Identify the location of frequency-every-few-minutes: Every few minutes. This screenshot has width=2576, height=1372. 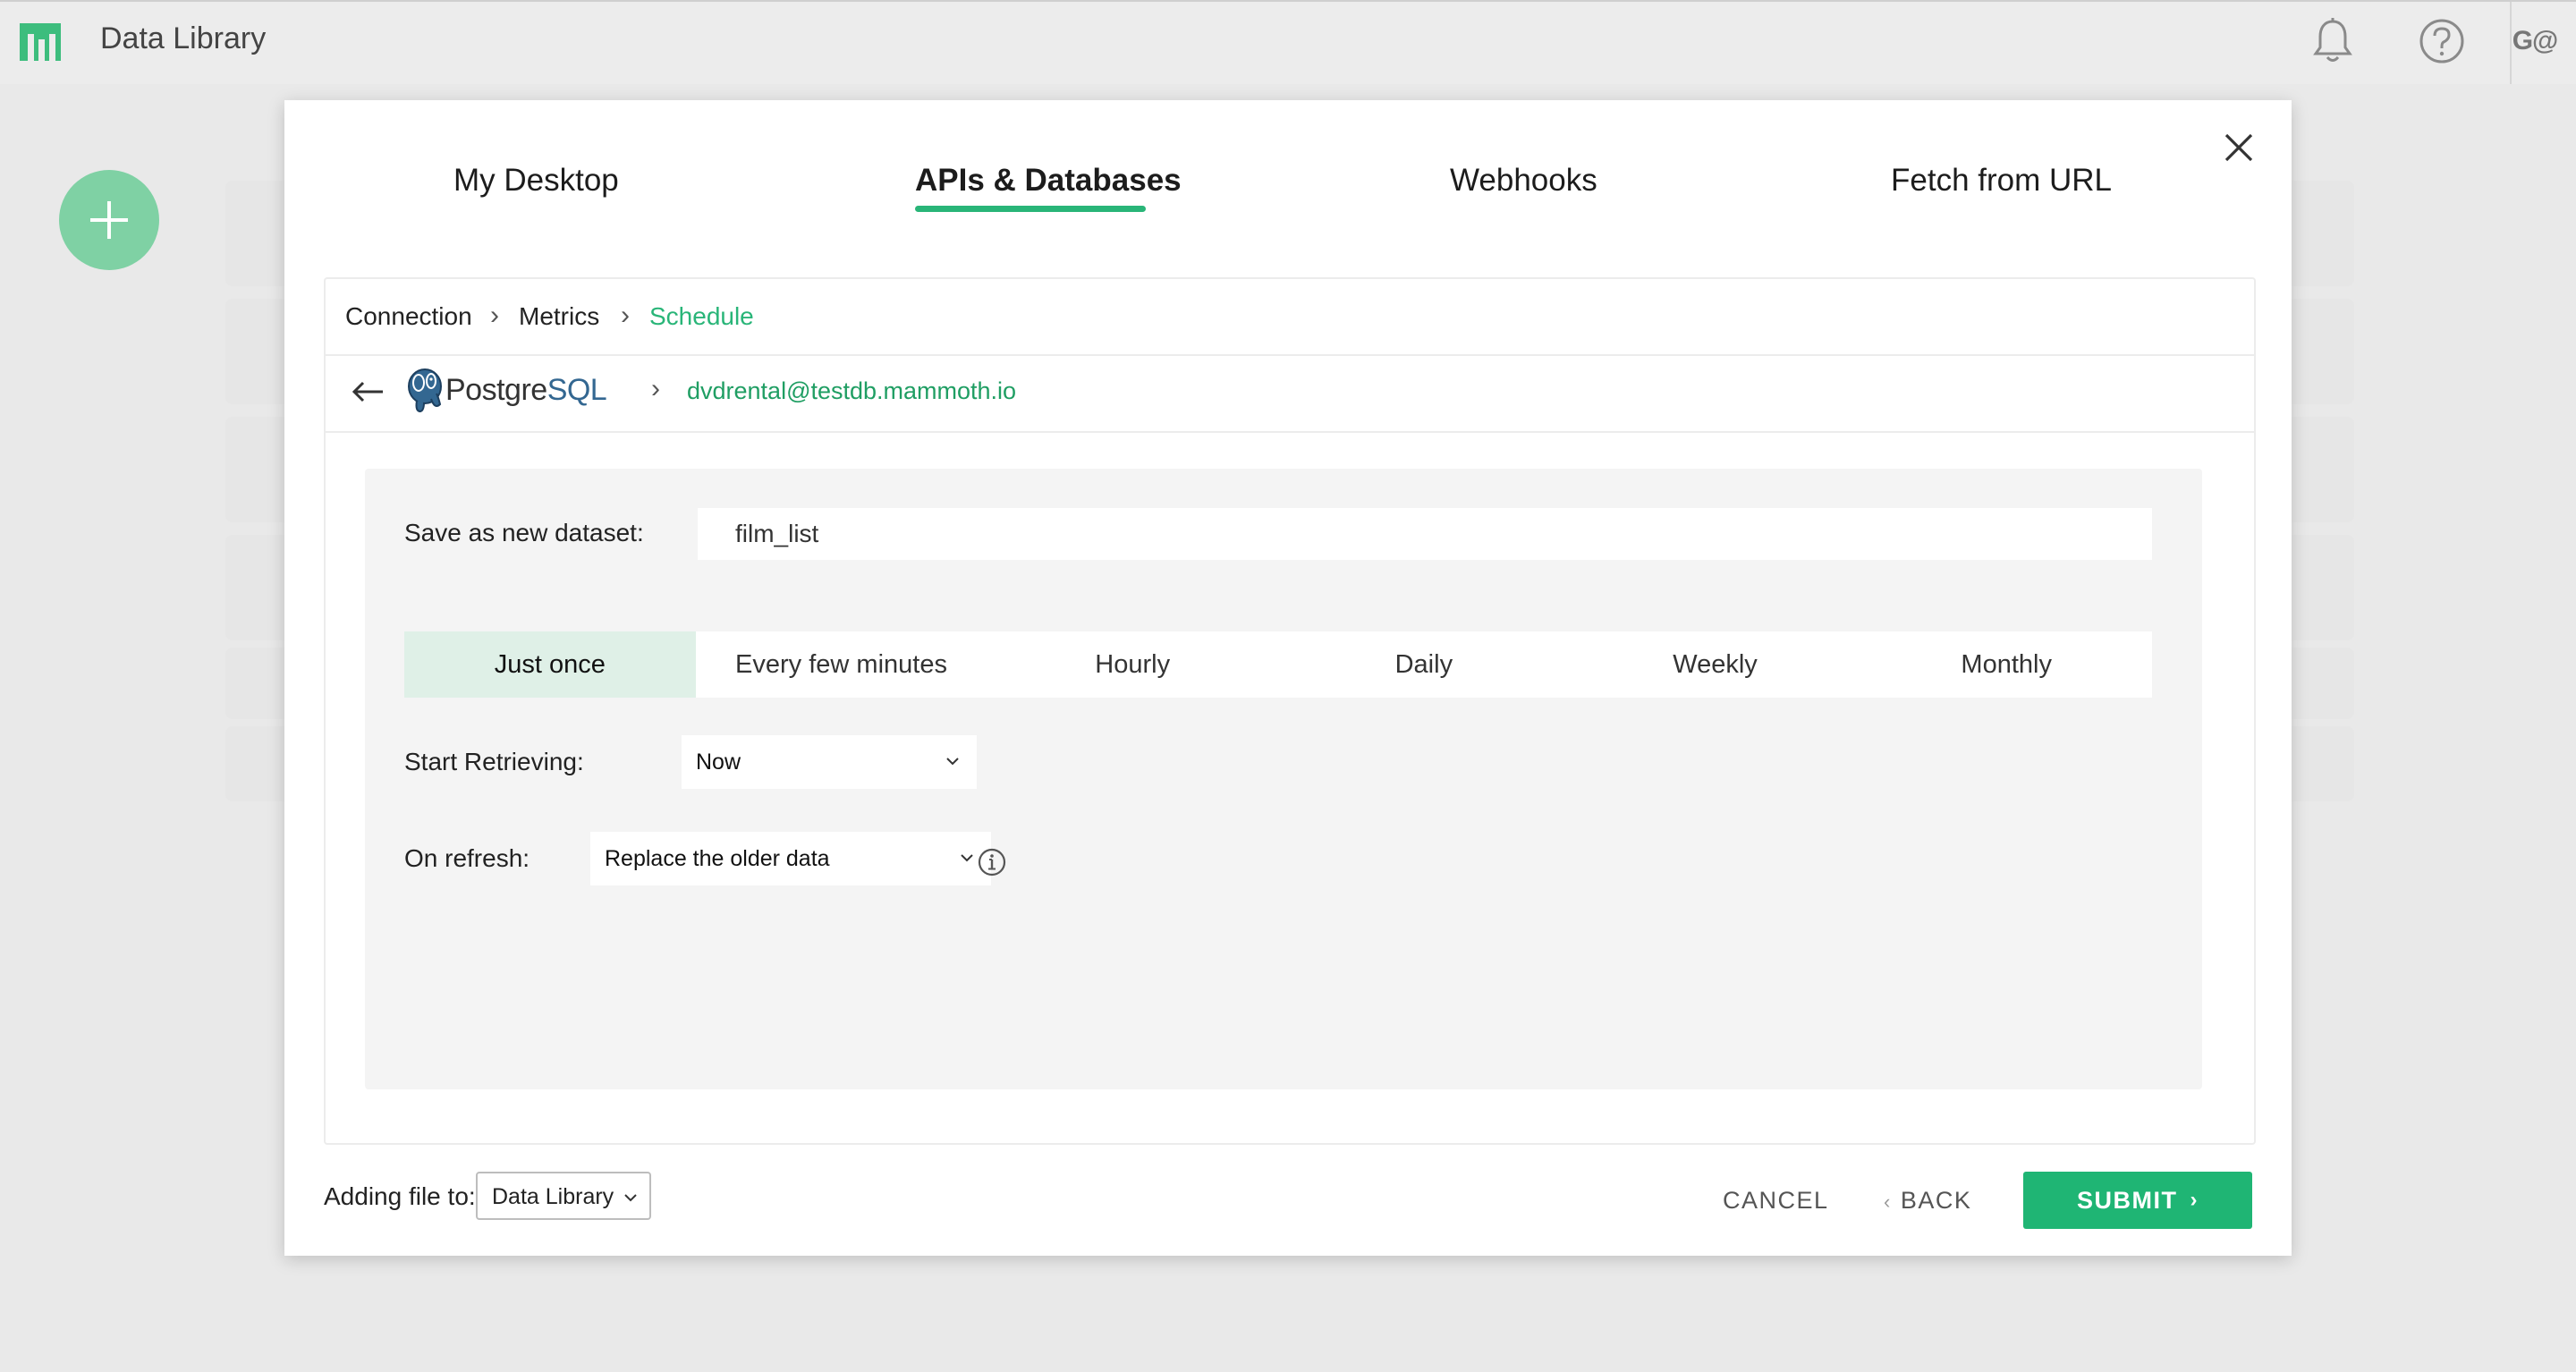
(841, 664).